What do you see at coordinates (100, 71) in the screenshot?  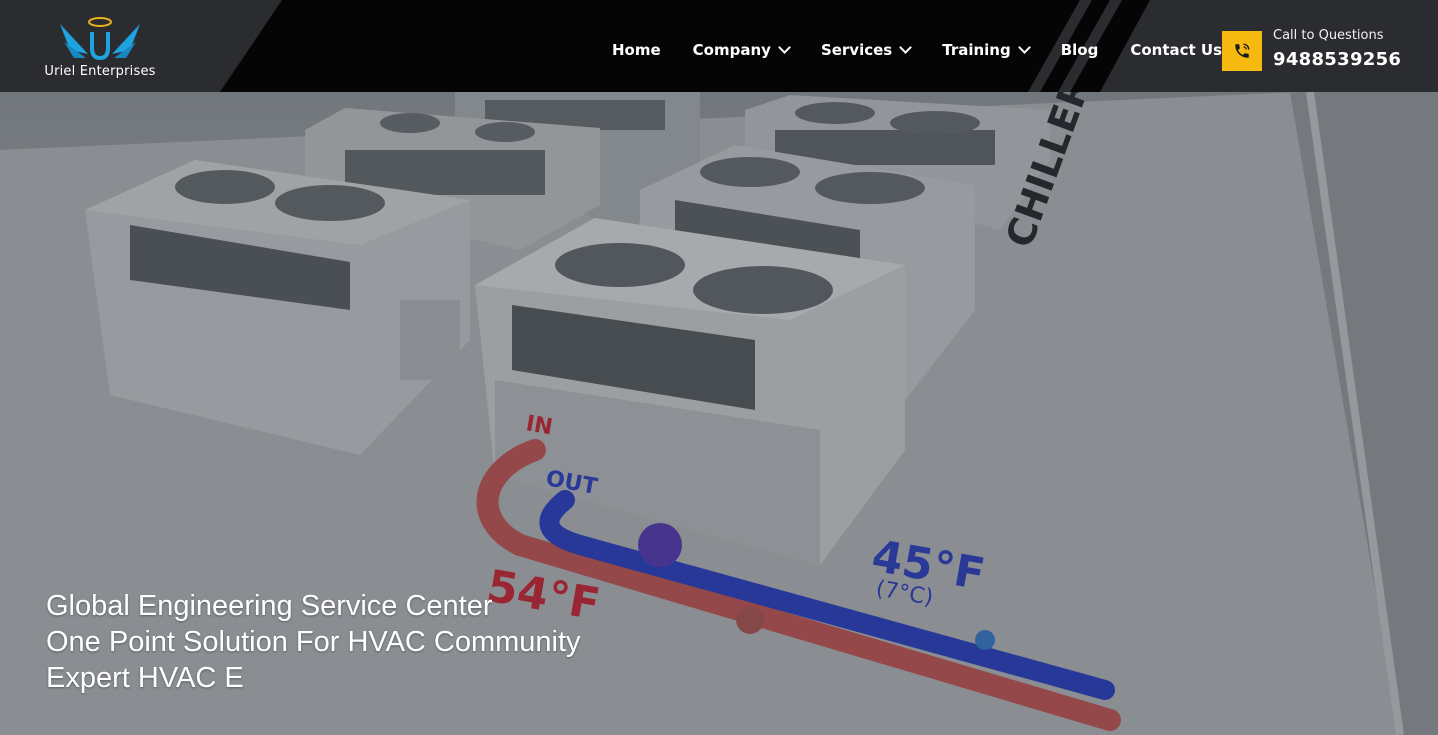 I see `brand-name: Uriel Enterprises` at bounding box center [100, 71].